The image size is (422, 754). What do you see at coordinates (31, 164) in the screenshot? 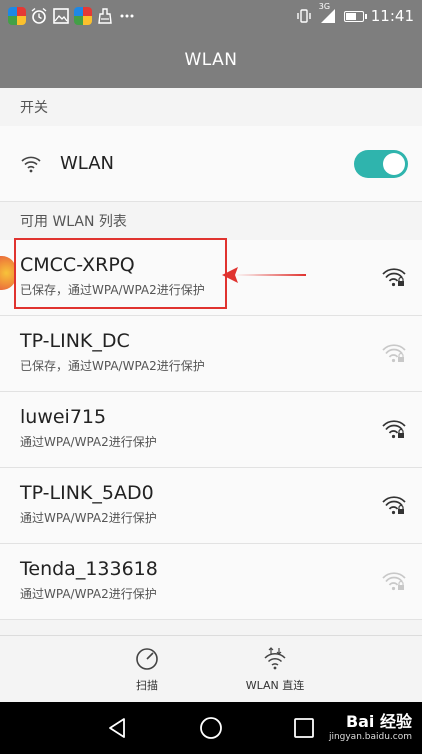
I see `wifi-icon` at bounding box center [31, 164].